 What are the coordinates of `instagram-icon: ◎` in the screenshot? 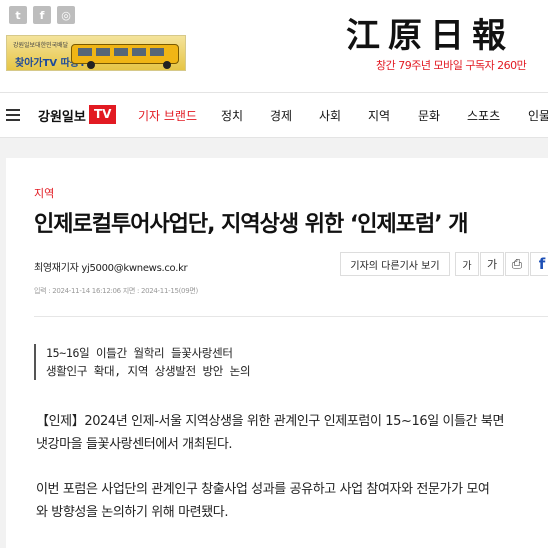 It's located at (66, 15).